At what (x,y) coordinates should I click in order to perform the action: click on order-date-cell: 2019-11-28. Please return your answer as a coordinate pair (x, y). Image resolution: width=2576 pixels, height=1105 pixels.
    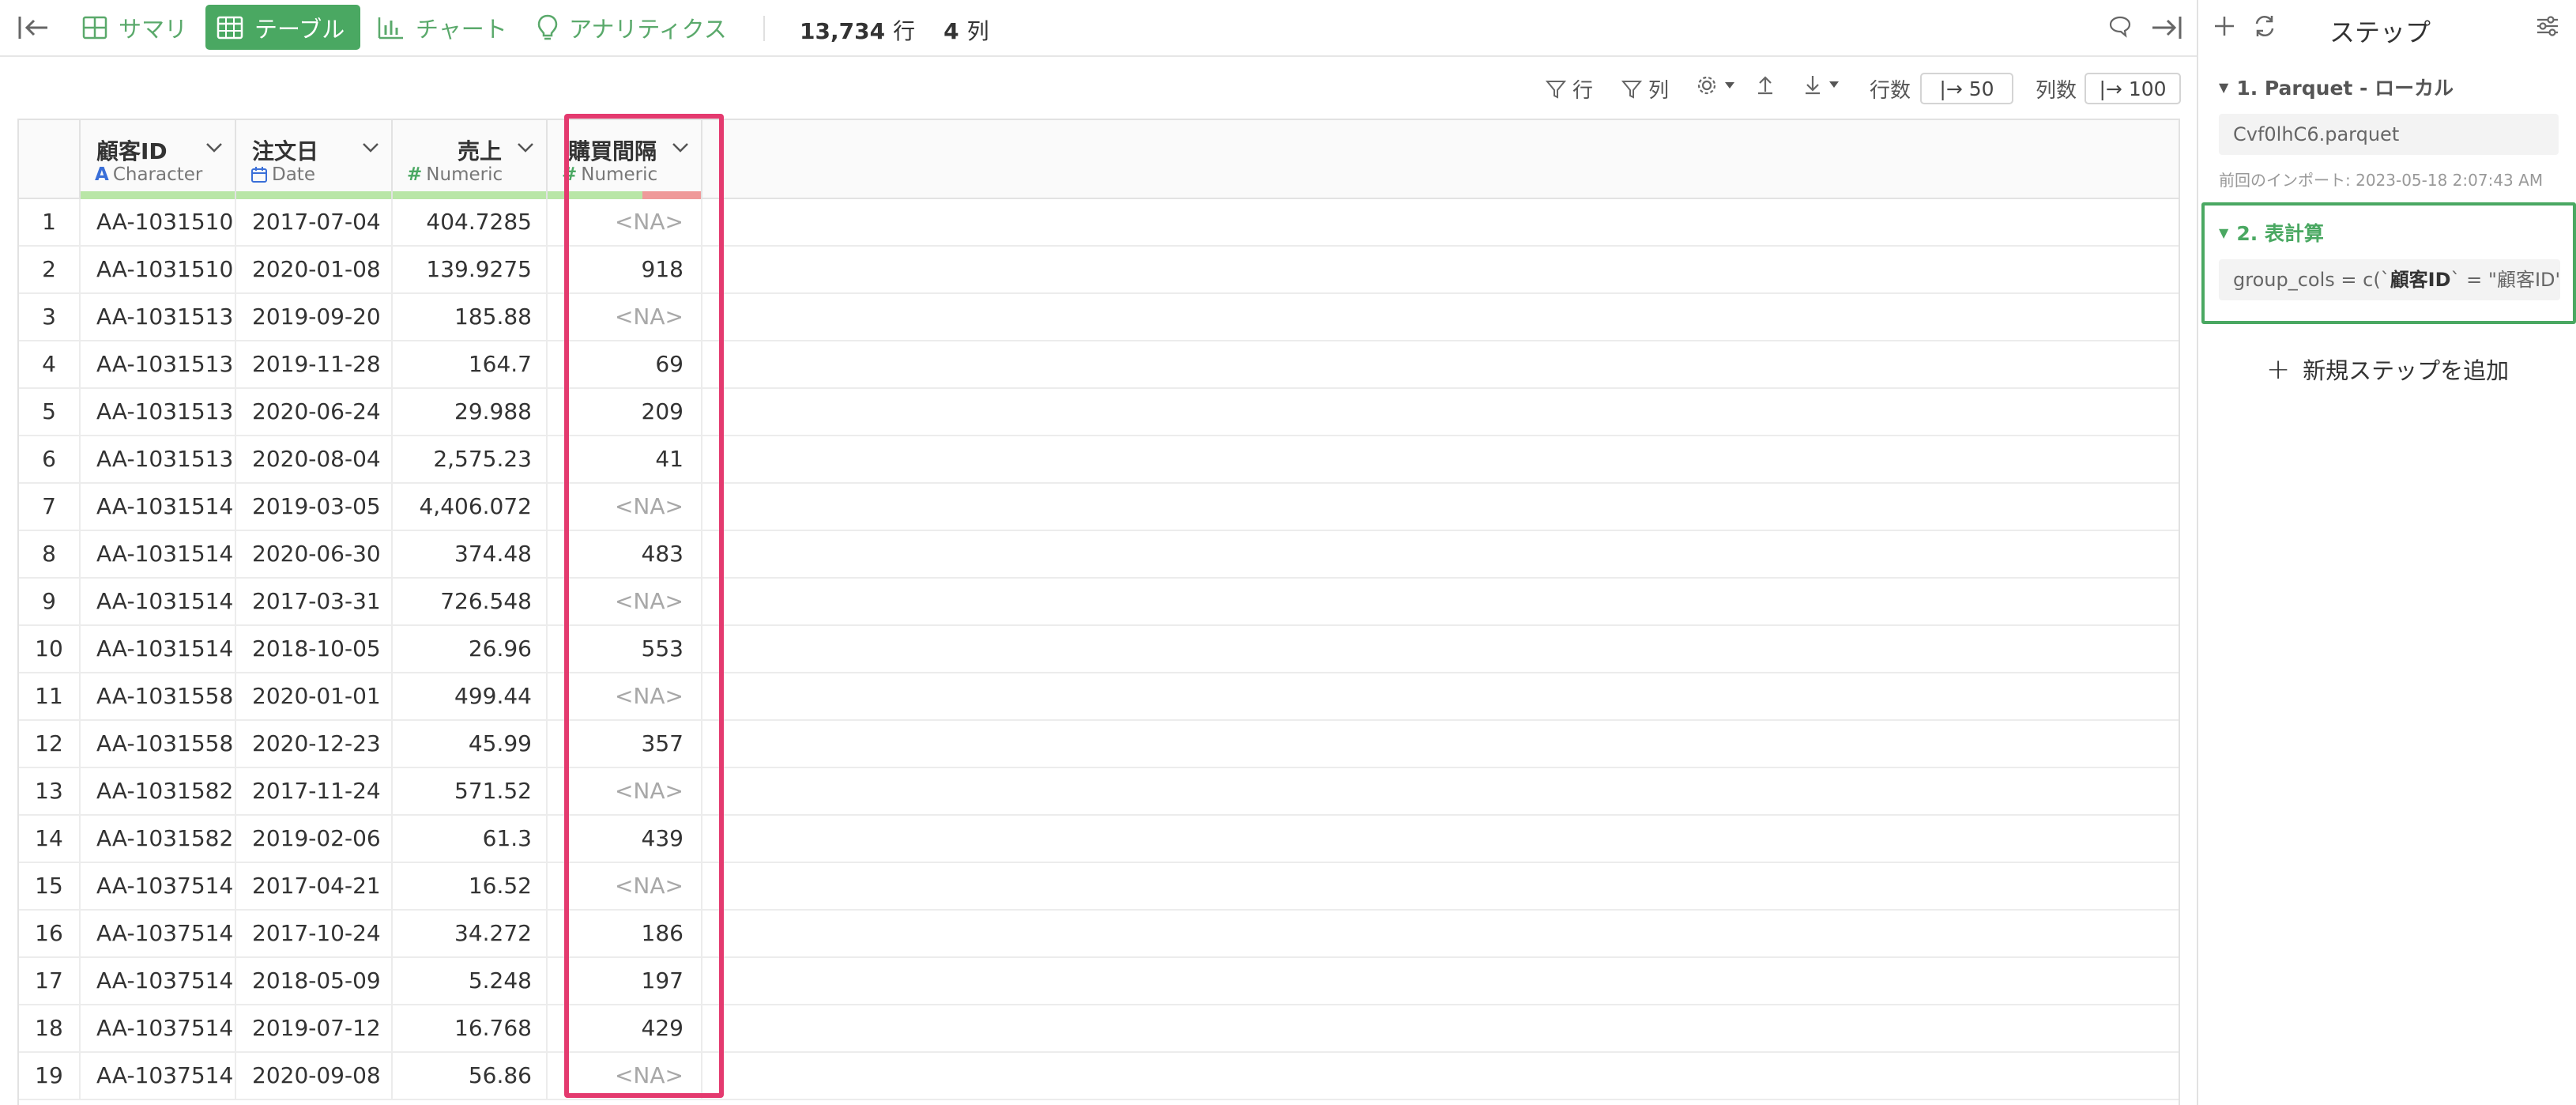
    Looking at the image, I should click on (314, 365).